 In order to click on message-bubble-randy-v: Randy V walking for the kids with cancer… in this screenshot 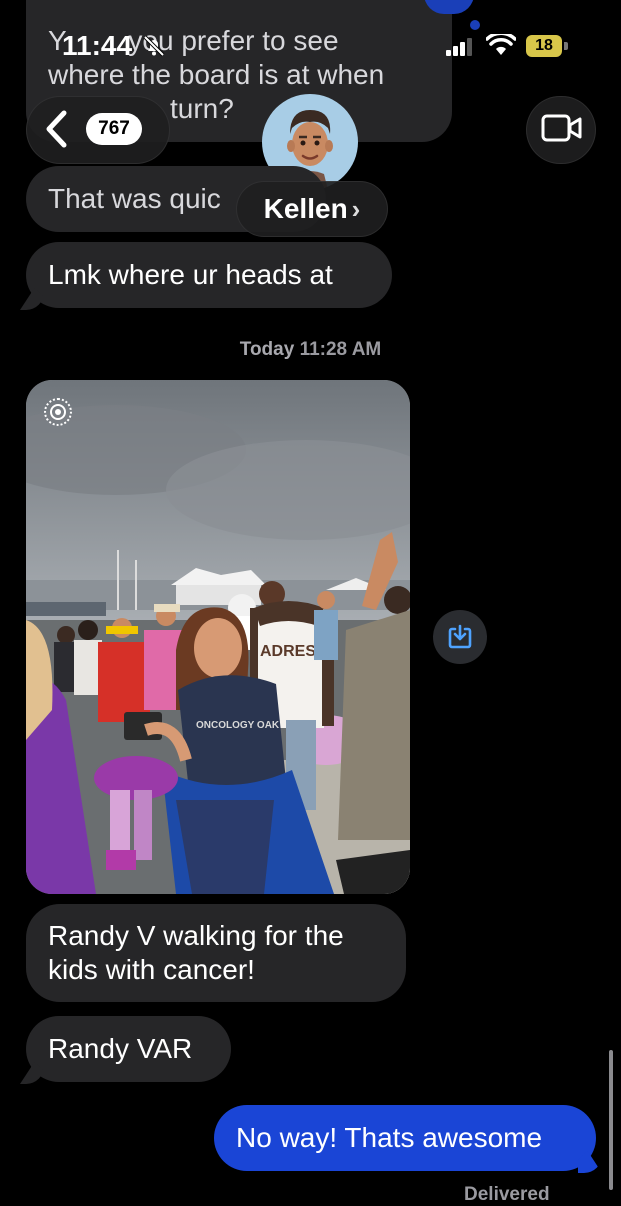, I will do `click(216, 953)`.